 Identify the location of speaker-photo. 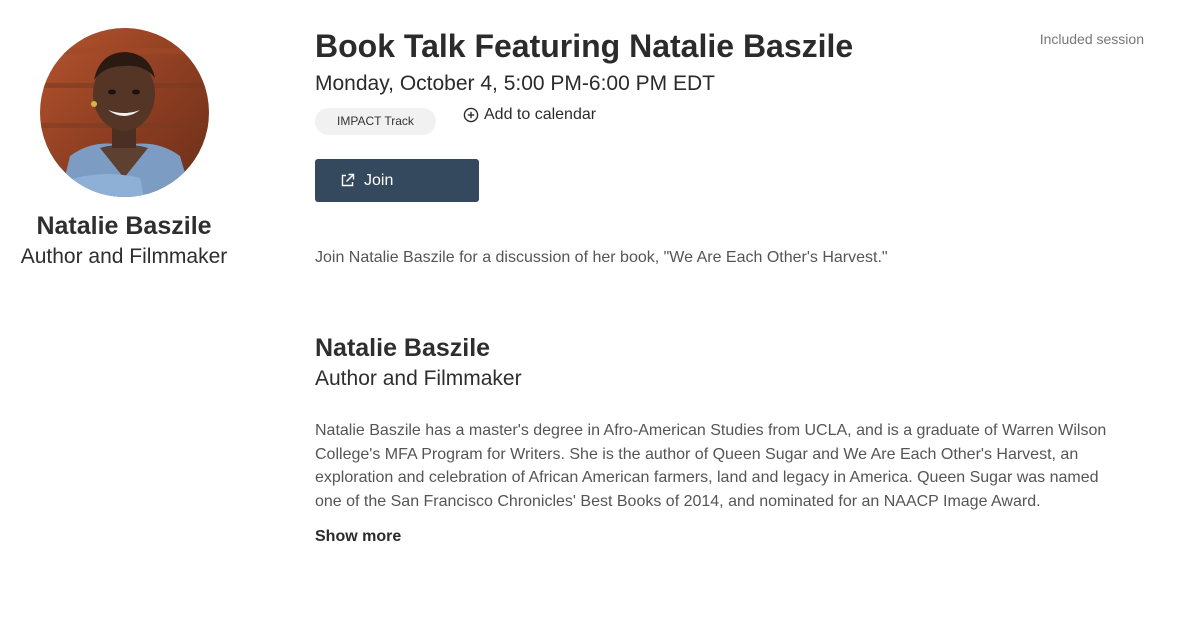
(124, 112).